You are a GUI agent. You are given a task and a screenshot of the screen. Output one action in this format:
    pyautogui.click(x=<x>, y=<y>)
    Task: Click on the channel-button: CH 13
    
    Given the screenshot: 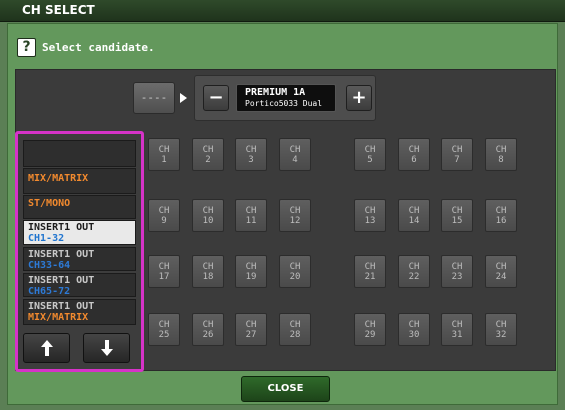 What is the action you would take?
    pyautogui.click(x=370, y=215)
    